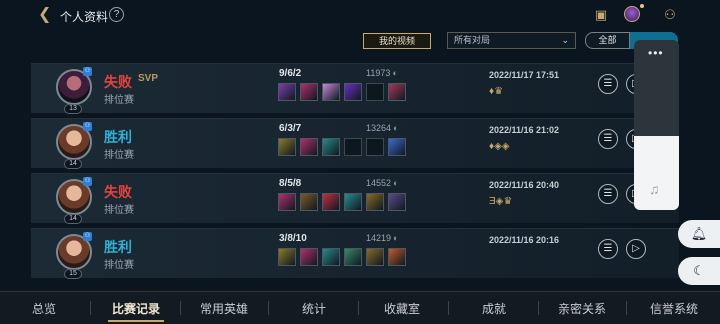  What do you see at coordinates (632, 14) in the screenshot?
I see `profile-avatar` at bounding box center [632, 14].